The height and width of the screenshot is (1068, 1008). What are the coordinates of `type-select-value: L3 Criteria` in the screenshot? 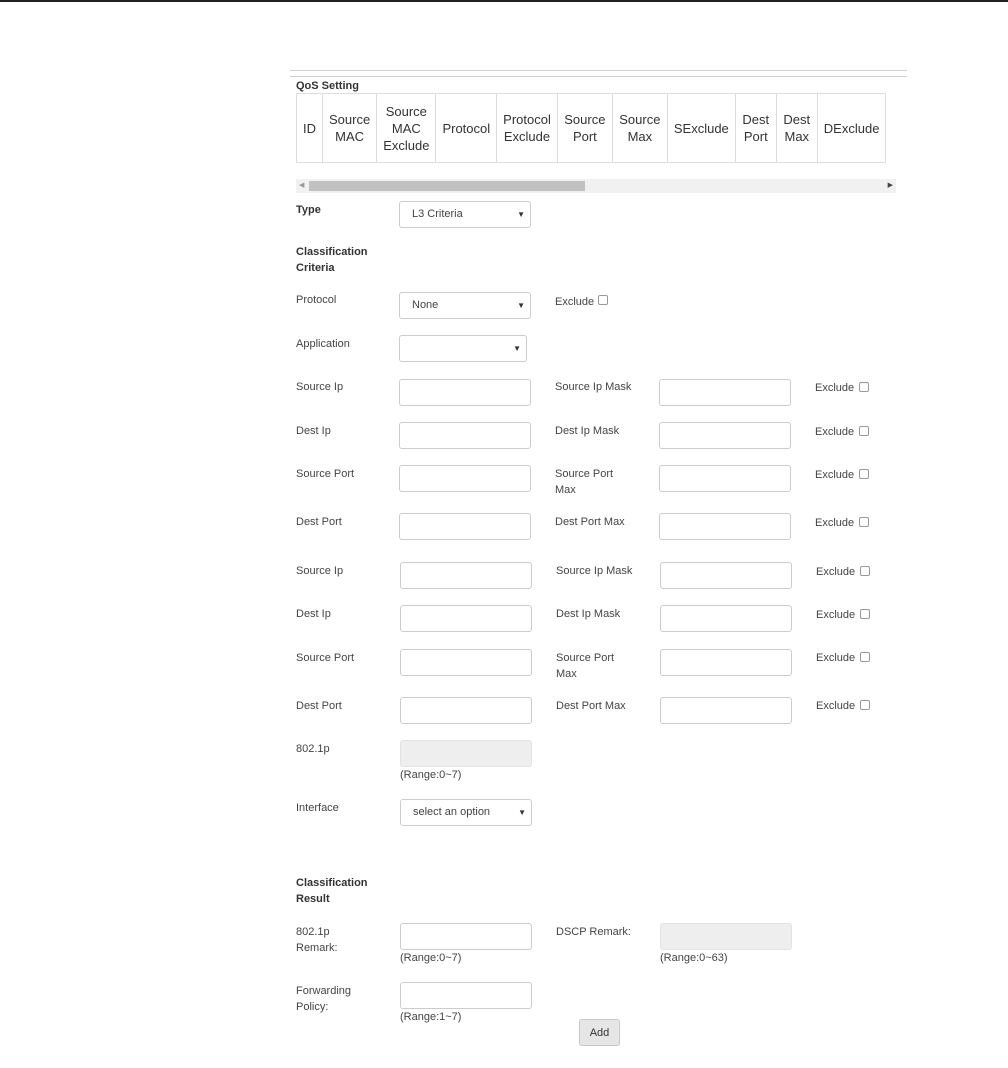 It's located at (437, 214).